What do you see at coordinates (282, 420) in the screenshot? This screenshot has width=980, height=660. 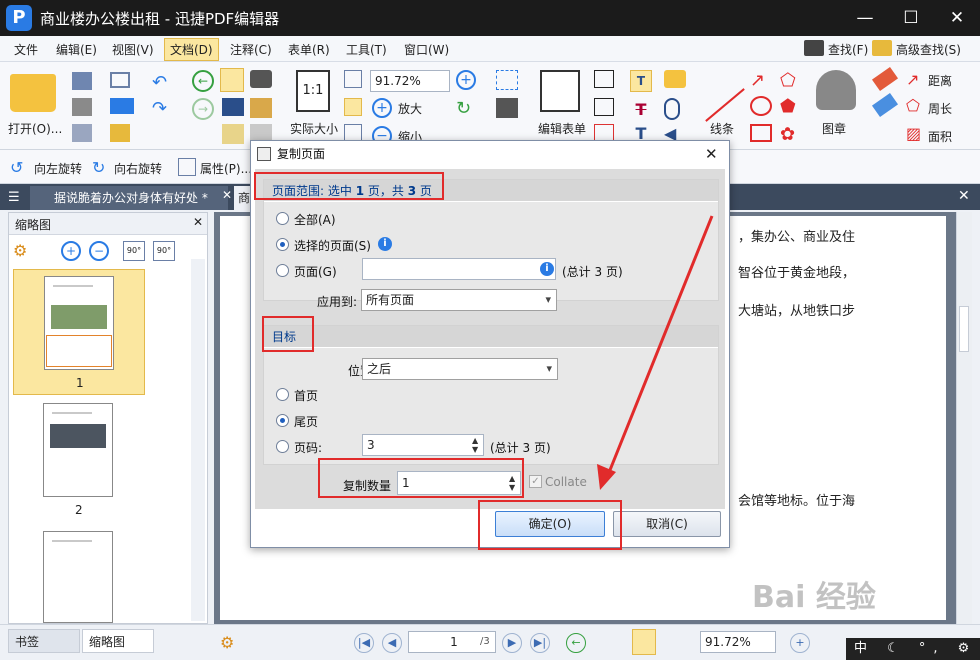 I see `radio-last-page` at bounding box center [282, 420].